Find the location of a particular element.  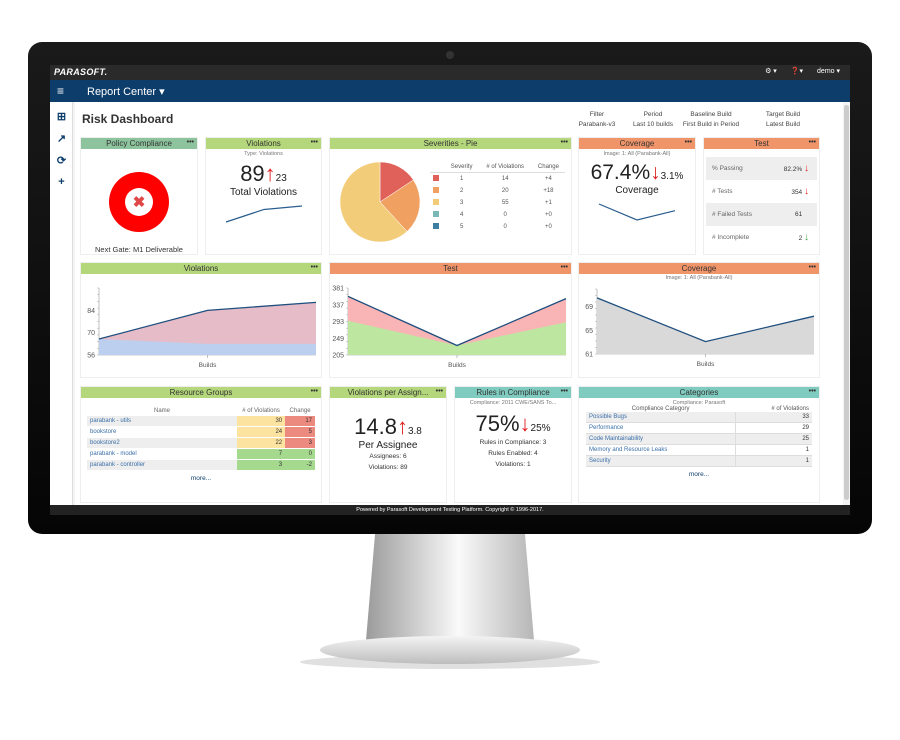

filter-value: Latest Build is located at coordinates (783, 124).